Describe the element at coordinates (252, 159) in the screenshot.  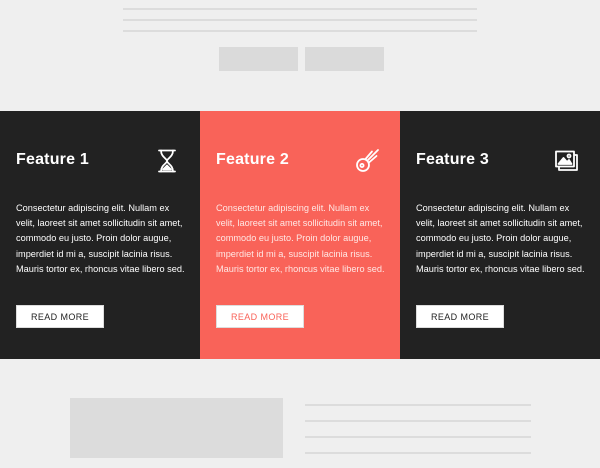
I see `feature-title: Feature 2` at that location.